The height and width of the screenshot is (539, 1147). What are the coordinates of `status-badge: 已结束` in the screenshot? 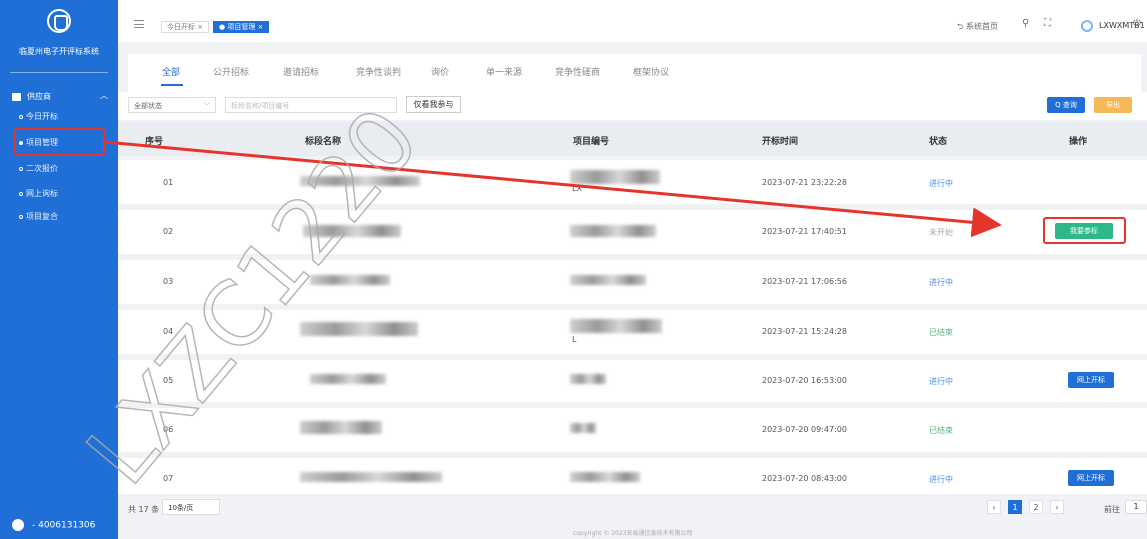 It's located at (941, 332).